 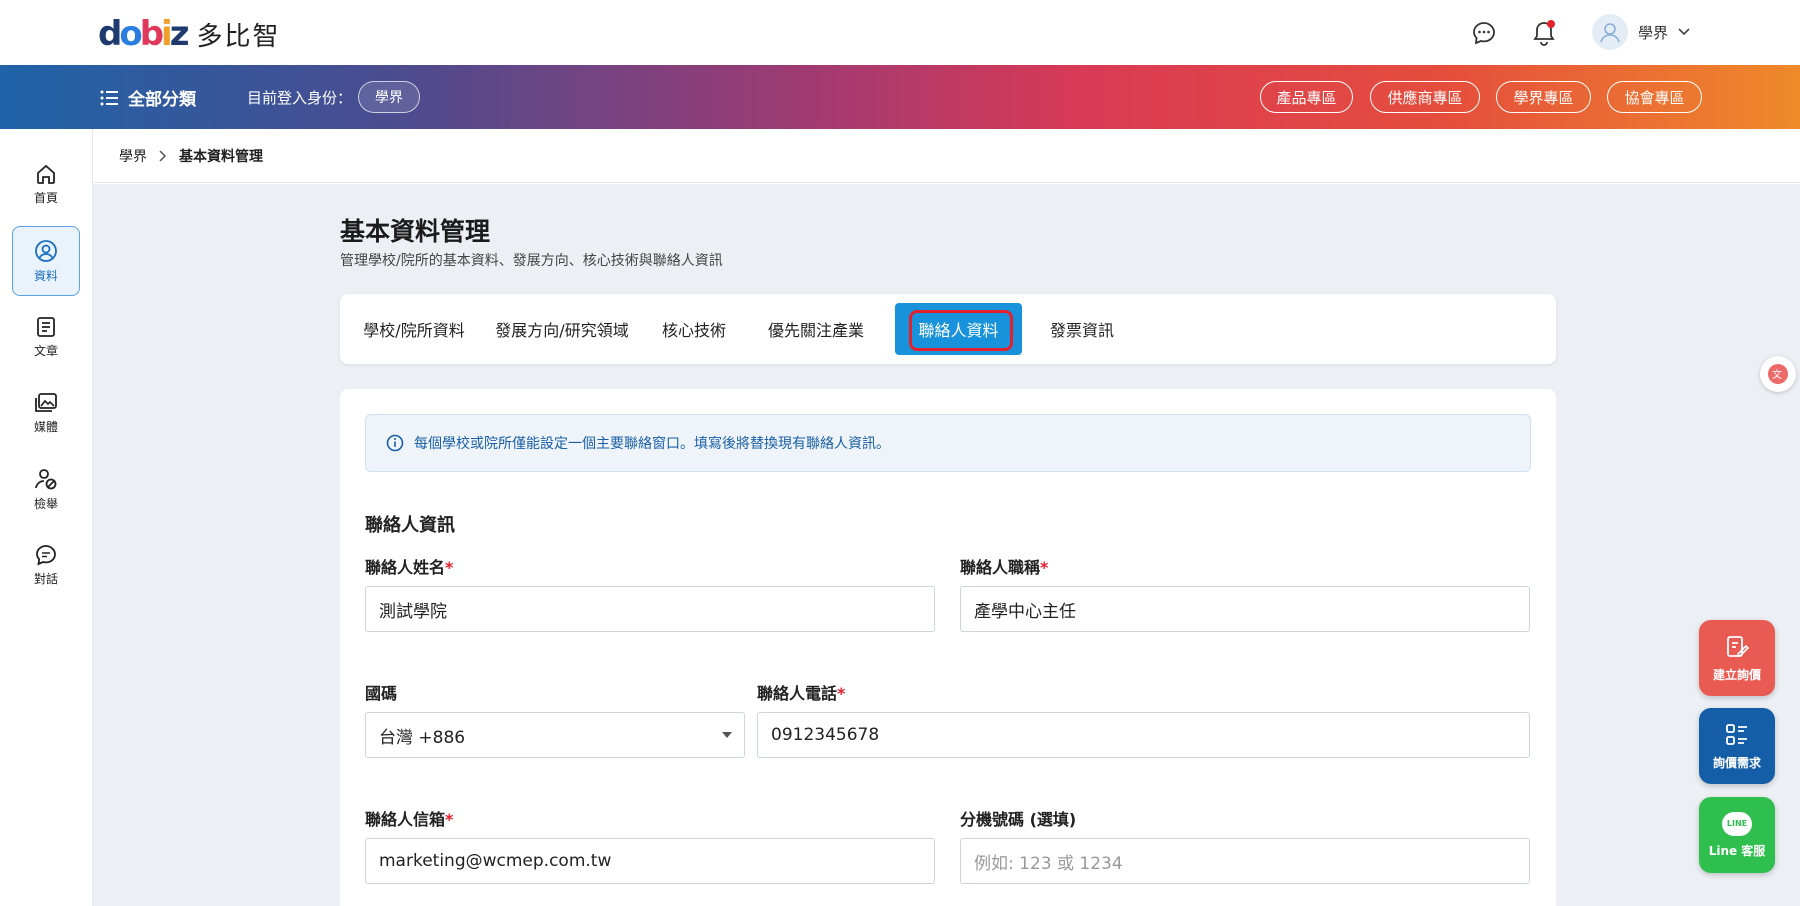 I want to click on top-header: dobiz 多比智 學界, so click(x=900, y=32).